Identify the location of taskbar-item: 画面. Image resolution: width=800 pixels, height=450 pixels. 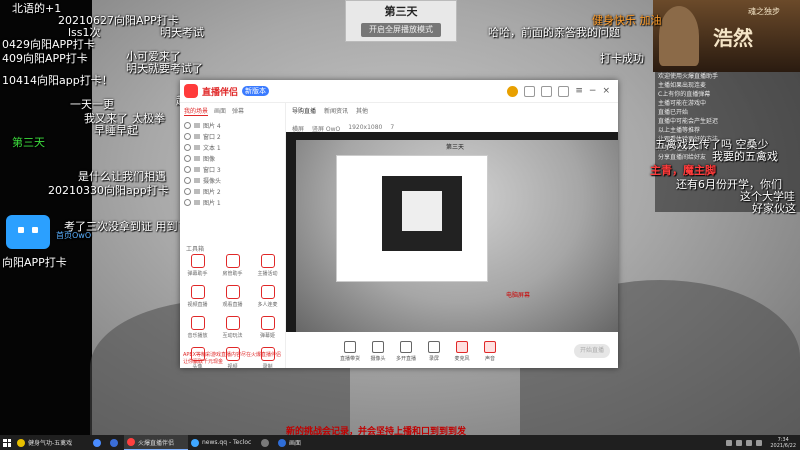
(293, 442).